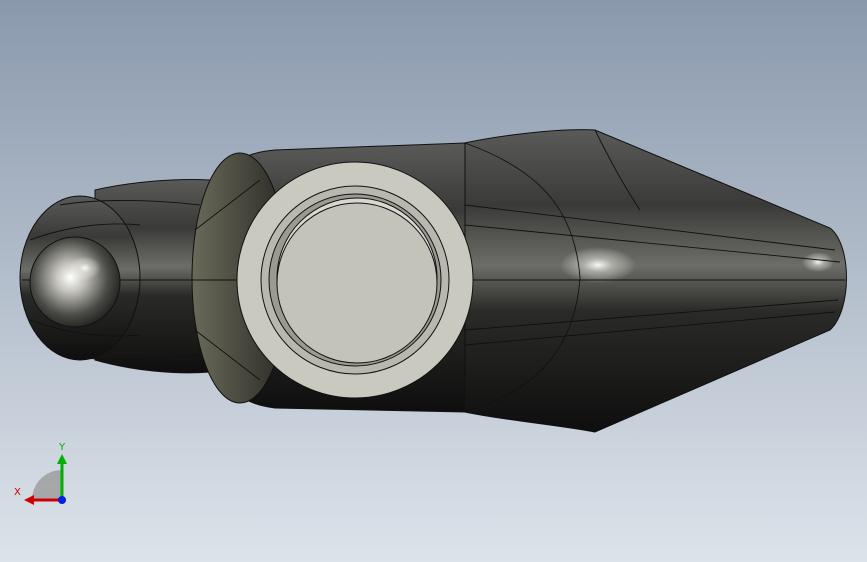 The width and height of the screenshot is (867, 562). I want to click on x-axis-arrow-icon, so click(29, 500).